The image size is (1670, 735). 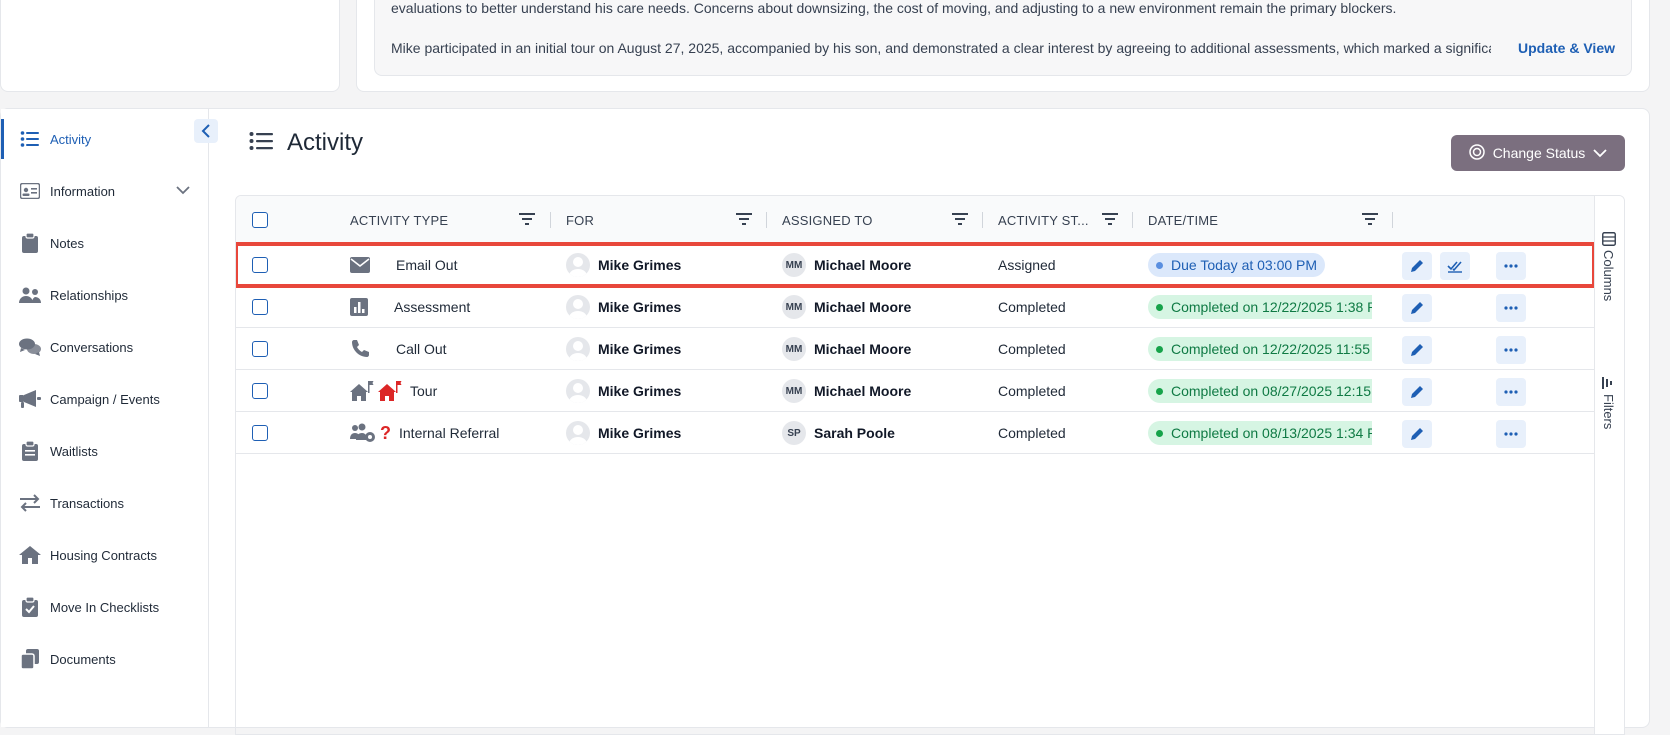 I want to click on house-icon, so click(x=30, y=555).